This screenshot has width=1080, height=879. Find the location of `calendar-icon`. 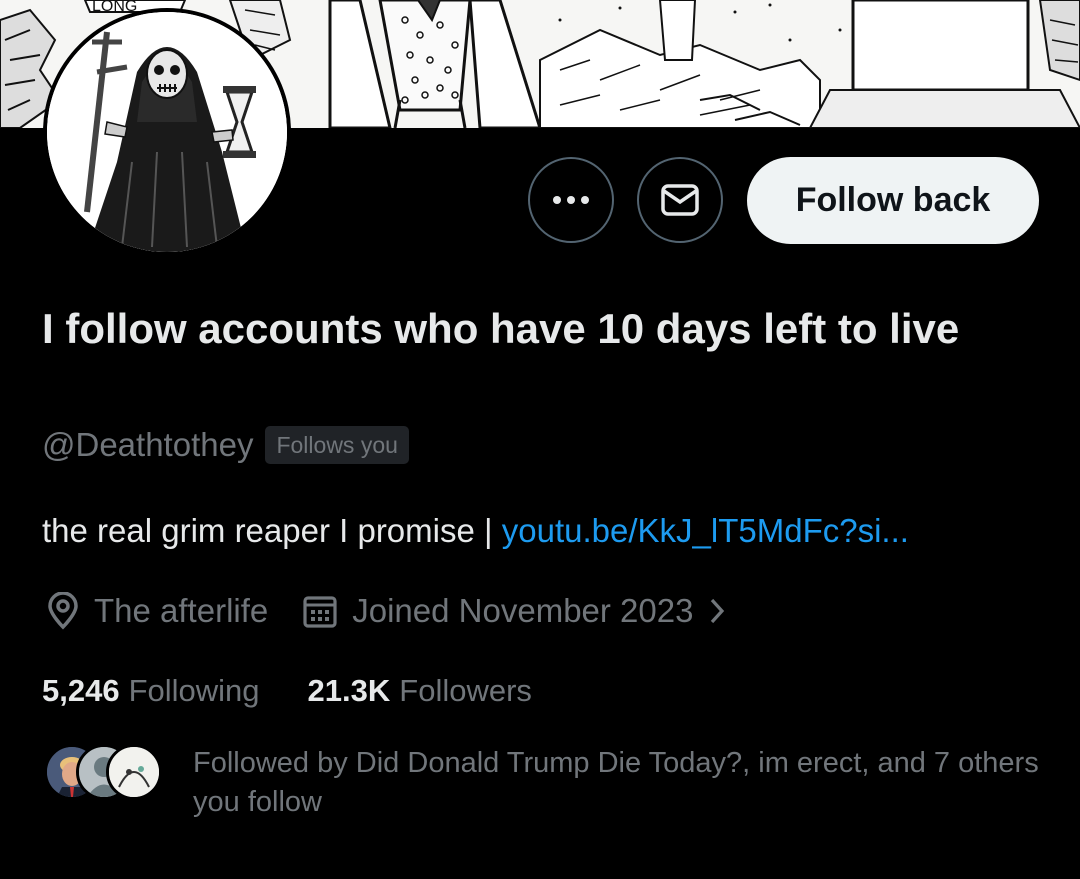

calendar-icon is located at coordinates (320, 612).